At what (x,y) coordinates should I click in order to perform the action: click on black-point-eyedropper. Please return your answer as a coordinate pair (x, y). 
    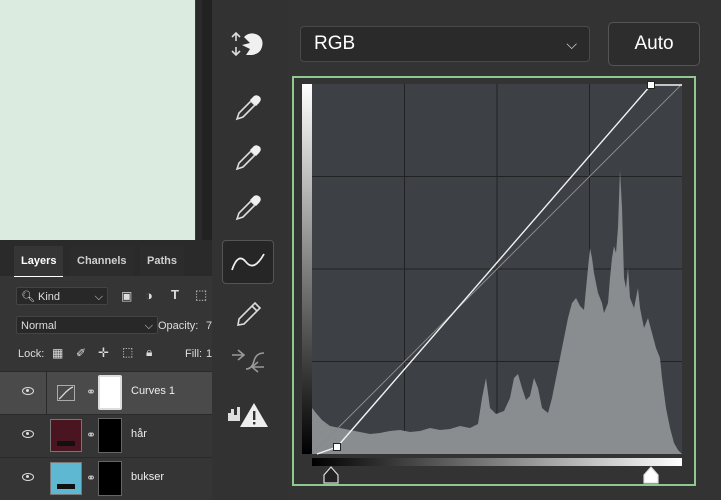
    Looking at the image, I should click on (248, 108).